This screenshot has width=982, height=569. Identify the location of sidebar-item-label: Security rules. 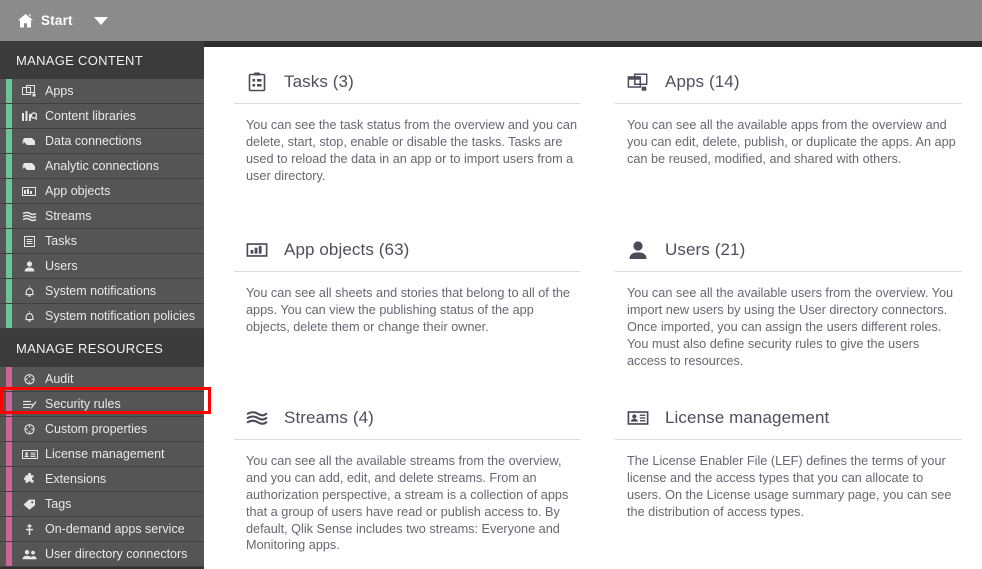
(83, 403).